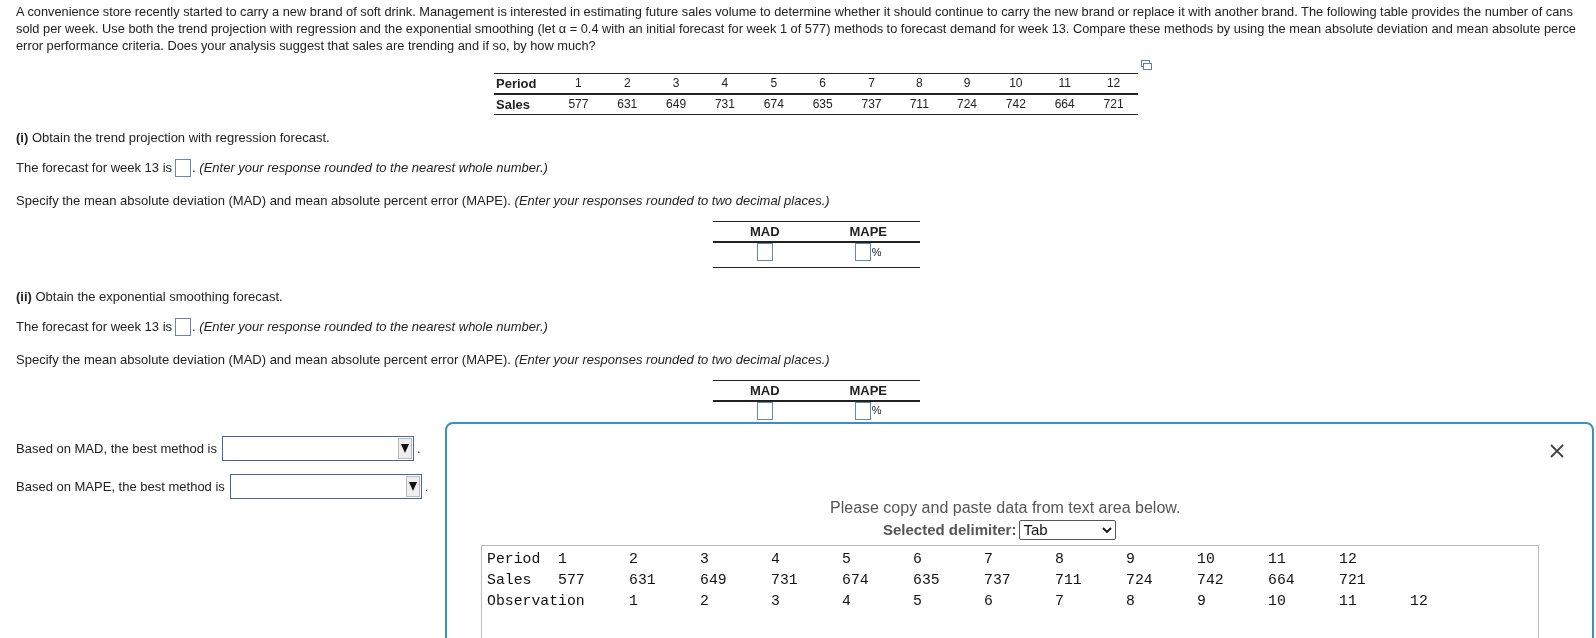  What do you see at coordinates (1065, 104) in the screenshot?
I see `table-cell: 664` at bounding box center [1065, 104].